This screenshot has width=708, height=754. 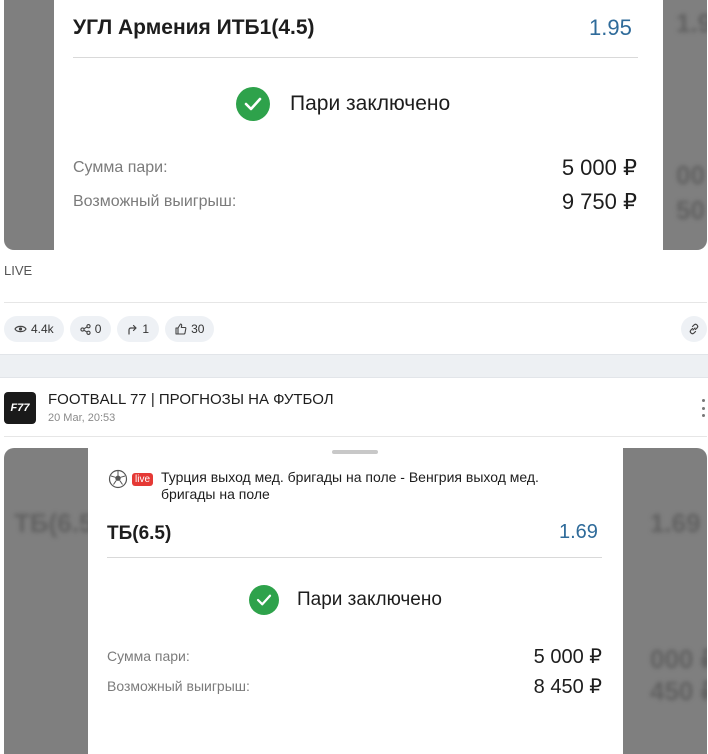 I want to click on likes-count: 30, so click(x=198, y=329).